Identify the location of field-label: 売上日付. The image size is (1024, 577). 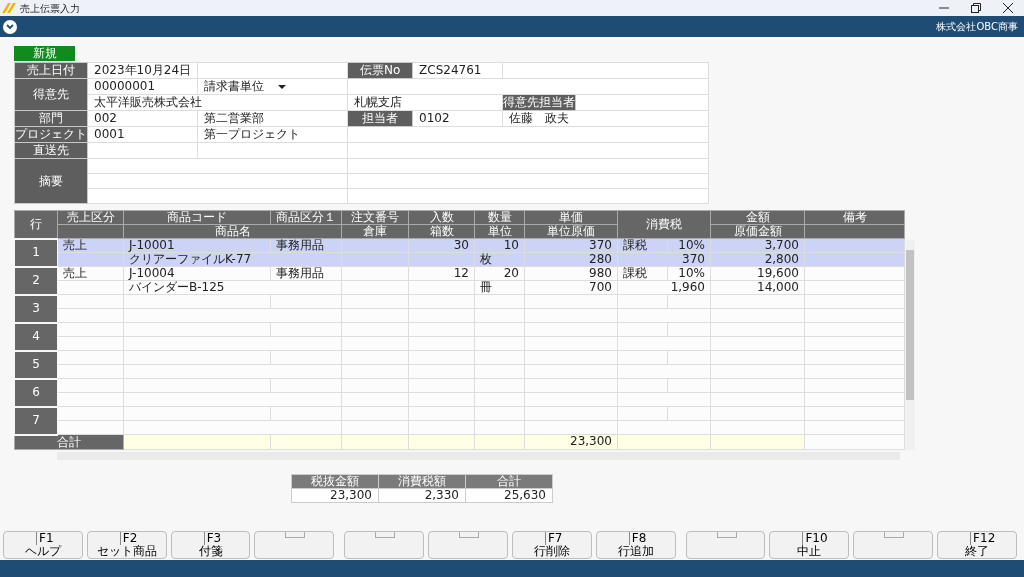
(51, 70).